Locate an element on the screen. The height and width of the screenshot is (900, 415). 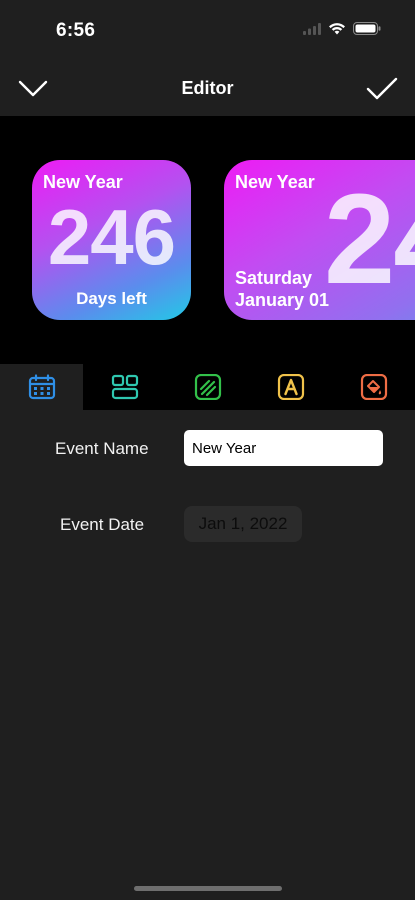
event-date-picker: Jan 1, 2022 is located at coordinates (243, 524).